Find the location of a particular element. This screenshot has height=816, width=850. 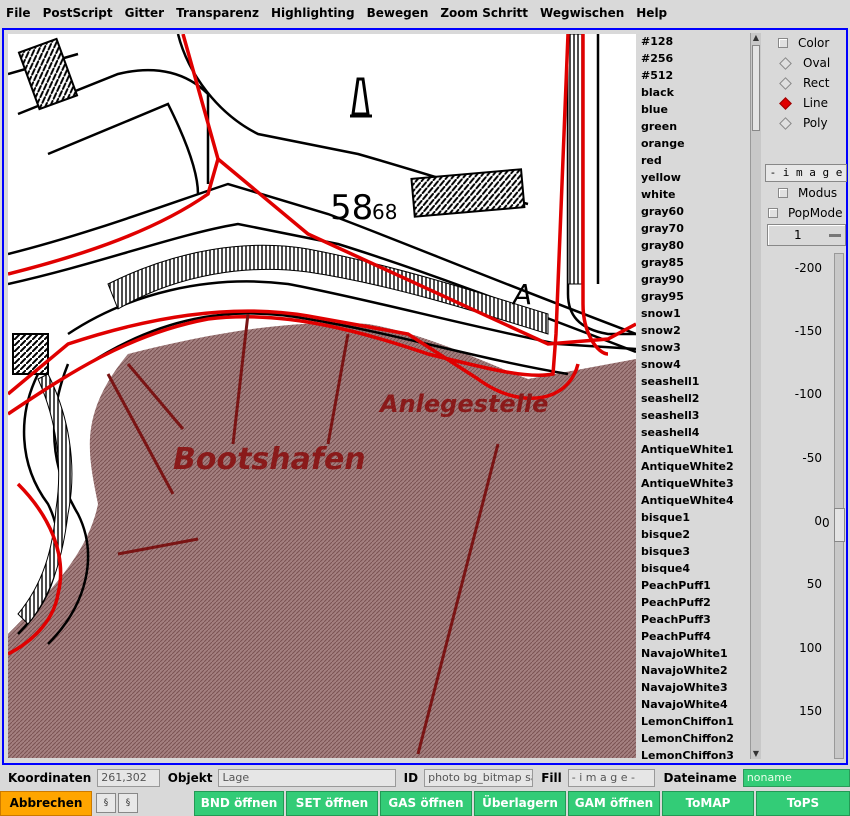

color-list-item: LemonChiffon3 is located at coordinates (694, 753).